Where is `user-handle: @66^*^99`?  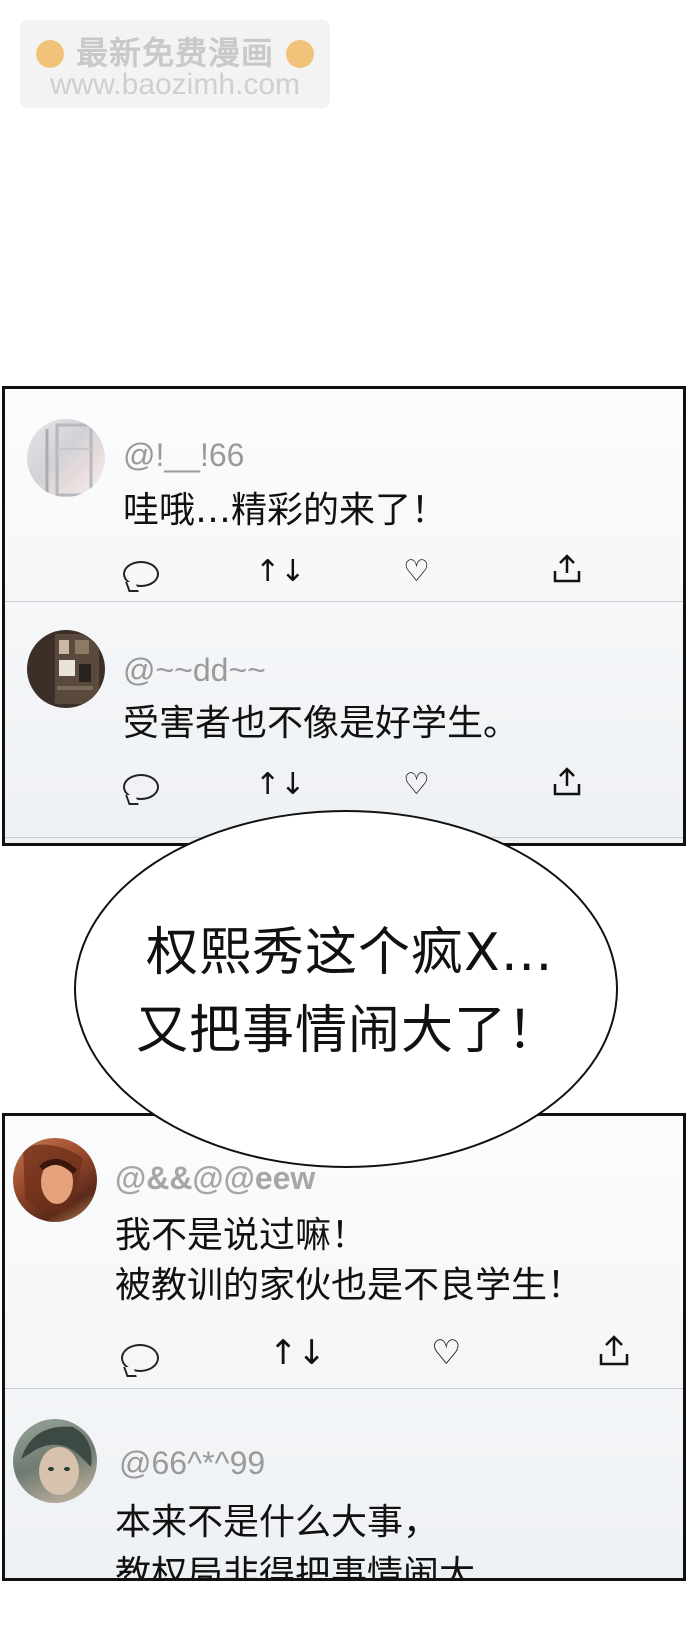 user-handle: @66^*^99 is located at coordinates (192, 1463).